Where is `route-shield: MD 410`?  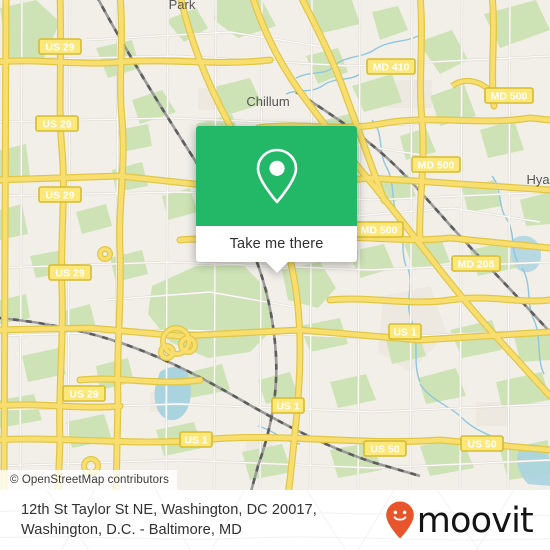
route-shield: MD 410 is located at coordinates (391, 66).